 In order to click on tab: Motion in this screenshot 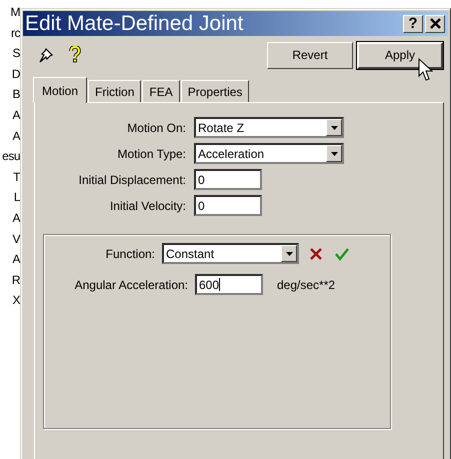, I will do `click(60, 90)`.